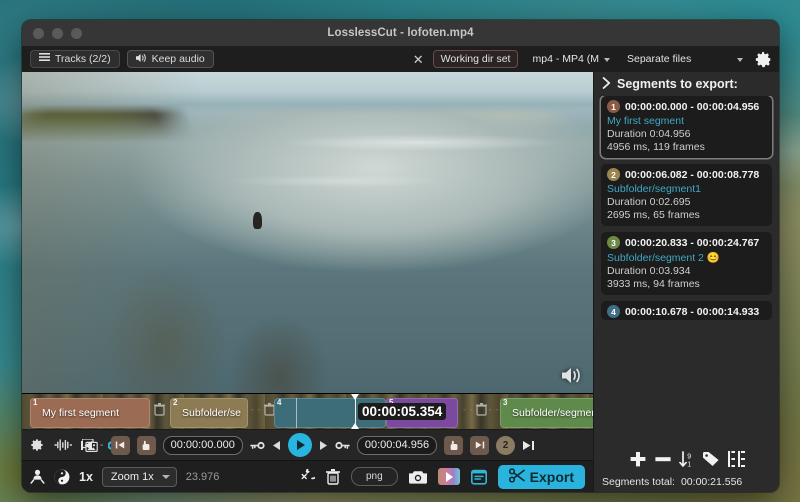  I want to click on playhead, so click(355, 411).